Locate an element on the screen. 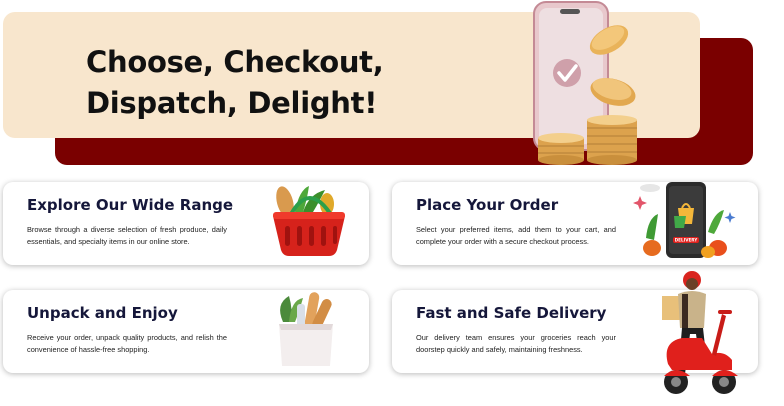  phone-badge-text: DELIVERY is located at coordinates (687, 240).